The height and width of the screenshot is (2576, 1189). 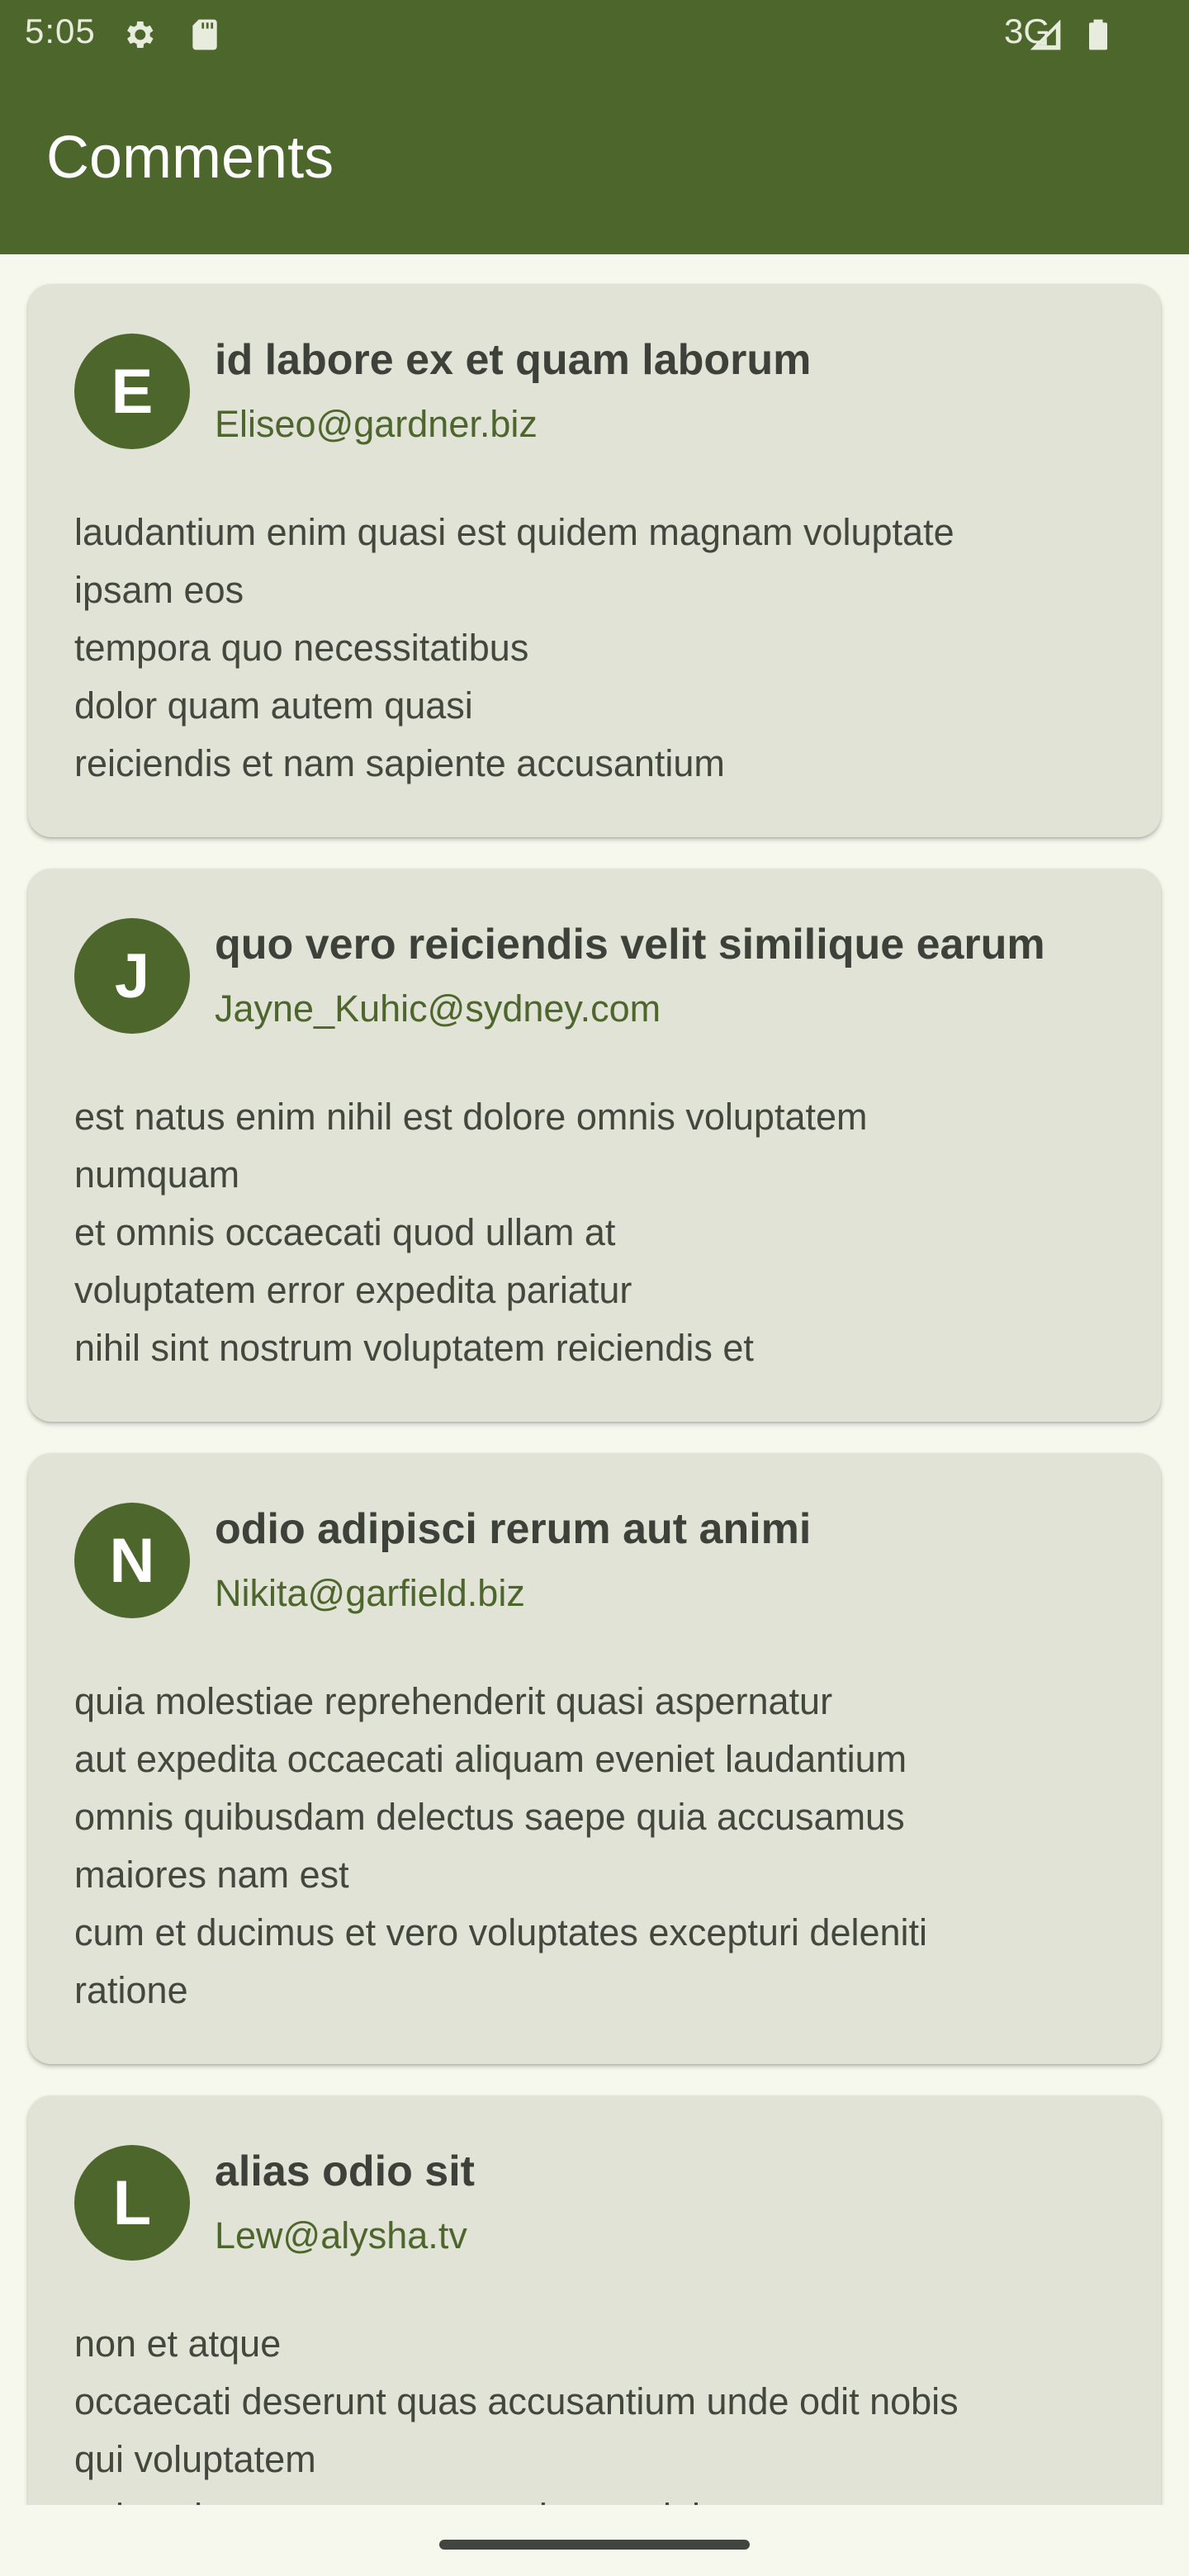 What do you see at coordinates (513, 360) in the screenshot?
I see `comment-title: id labore ex et quam laborum` at bounding box center [513, 360].